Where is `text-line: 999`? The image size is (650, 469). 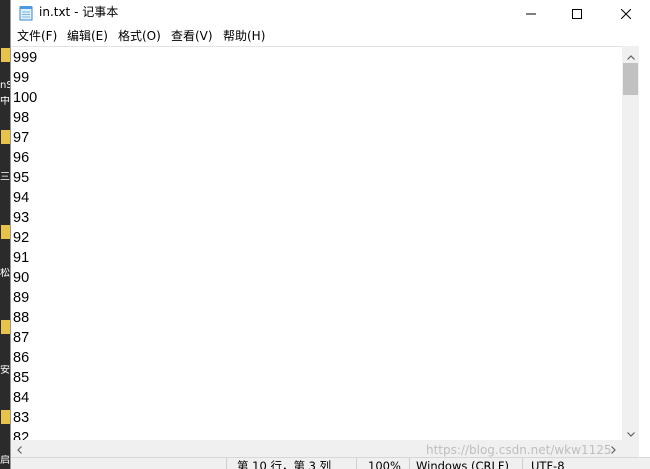 text-line: 999 is located at coordinates (25, 58).